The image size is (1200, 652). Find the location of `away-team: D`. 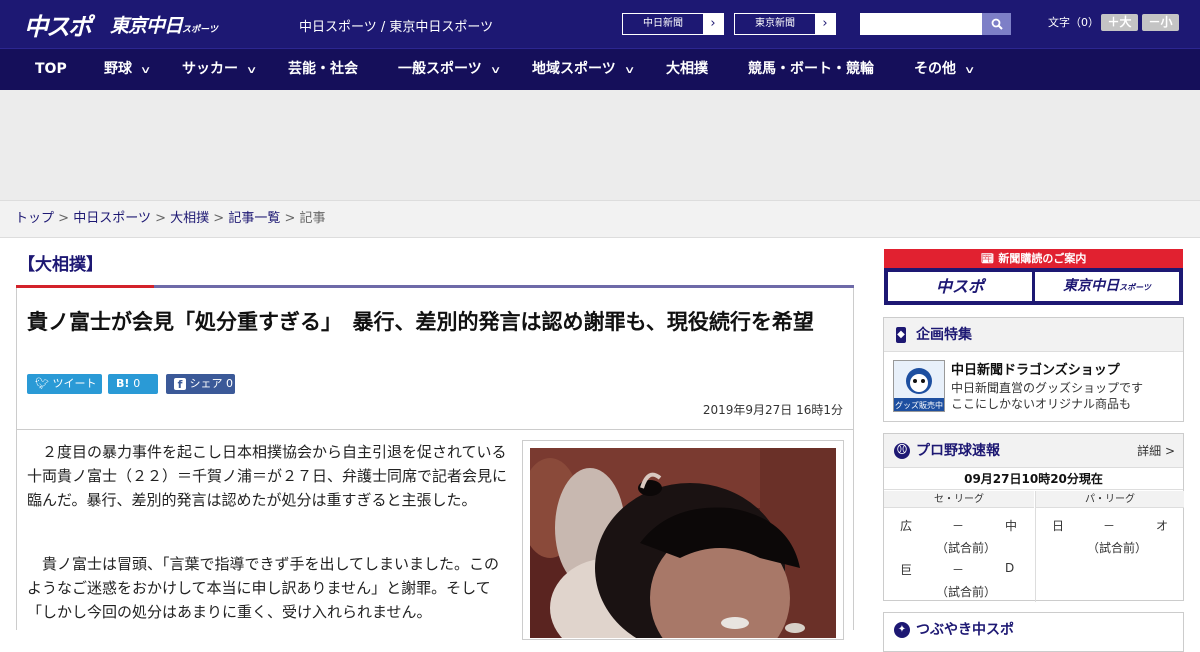

away-team: D is located at coordinates (1010, 568).